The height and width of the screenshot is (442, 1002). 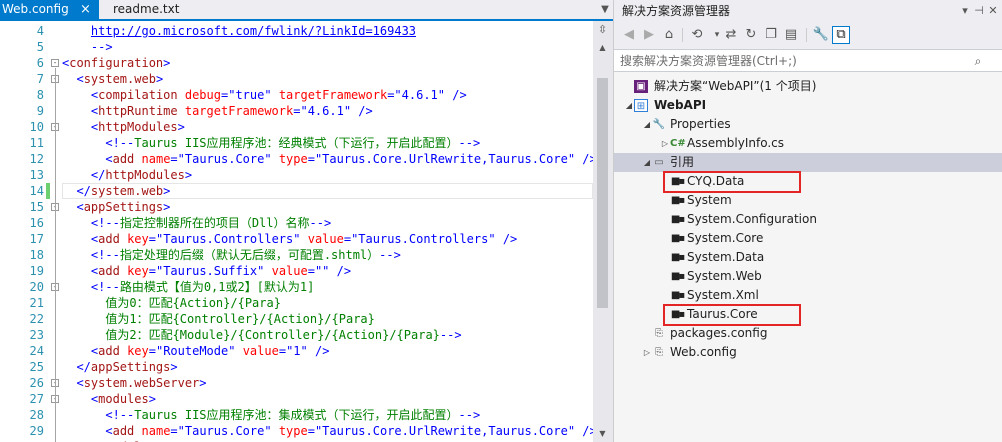 What do you see at coordinates (159, 9) in the screenshot?
I see `tab-readme-txt: readme.txt` at bounding box center [159, 9].